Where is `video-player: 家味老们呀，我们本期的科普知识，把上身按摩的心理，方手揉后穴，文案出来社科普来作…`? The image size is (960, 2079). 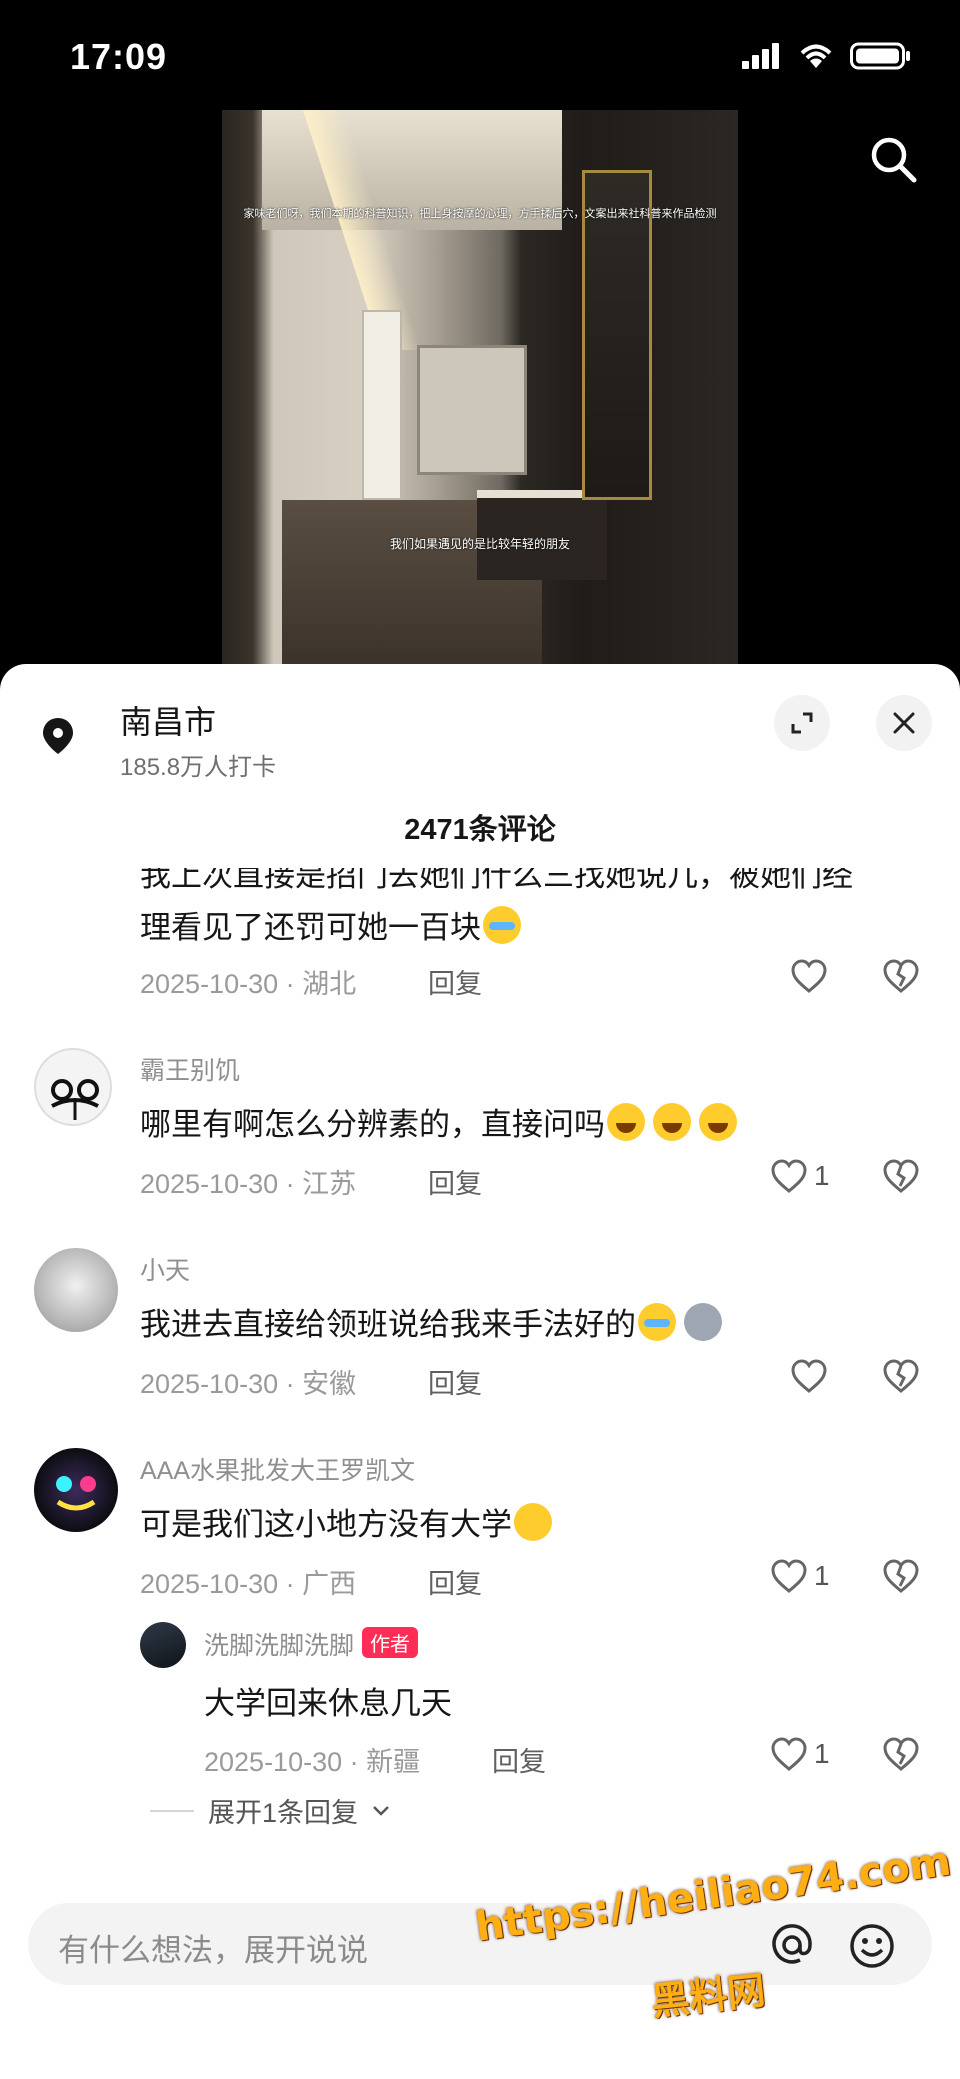
video-player: 家味老们呀，我们本期的科普知识，把上身按摩的心理，方手揉后穴，文案出来社科普来作… is located at coordinates (480, 390).